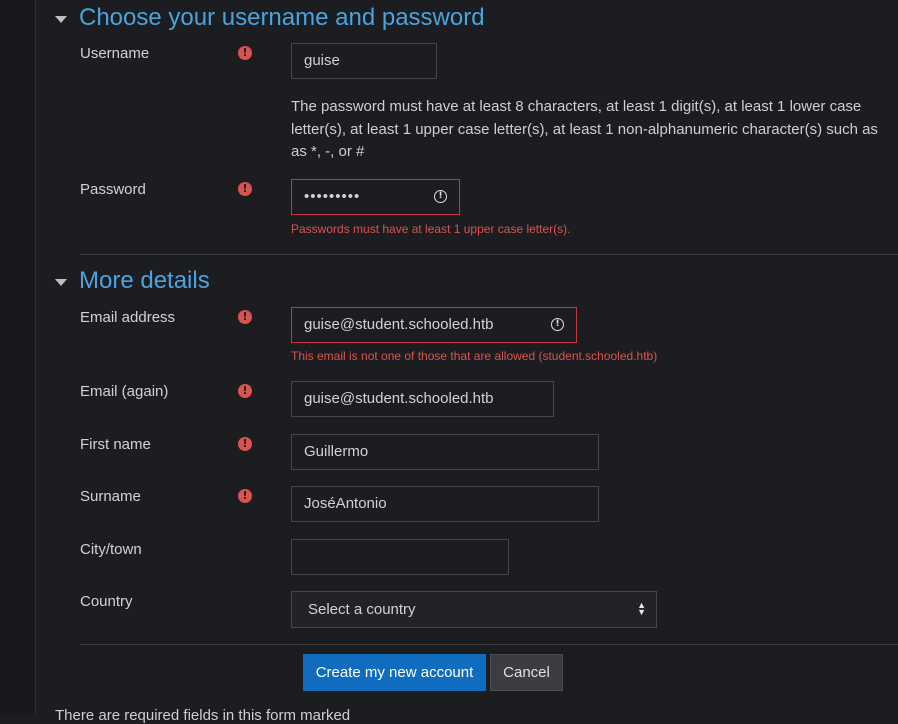 This screenshot has height=724, width=898. What do you see at coordinates (526, 672) in the screenshot?
I see `cancel-button: Cancel` at bounding box center [526, 672].